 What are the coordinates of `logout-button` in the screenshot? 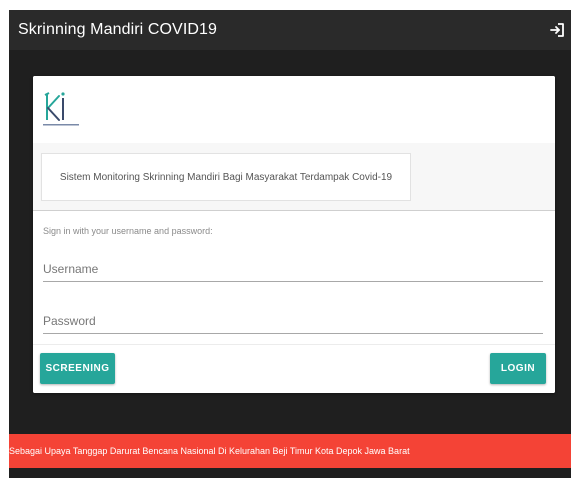 It's located at (557, 30).